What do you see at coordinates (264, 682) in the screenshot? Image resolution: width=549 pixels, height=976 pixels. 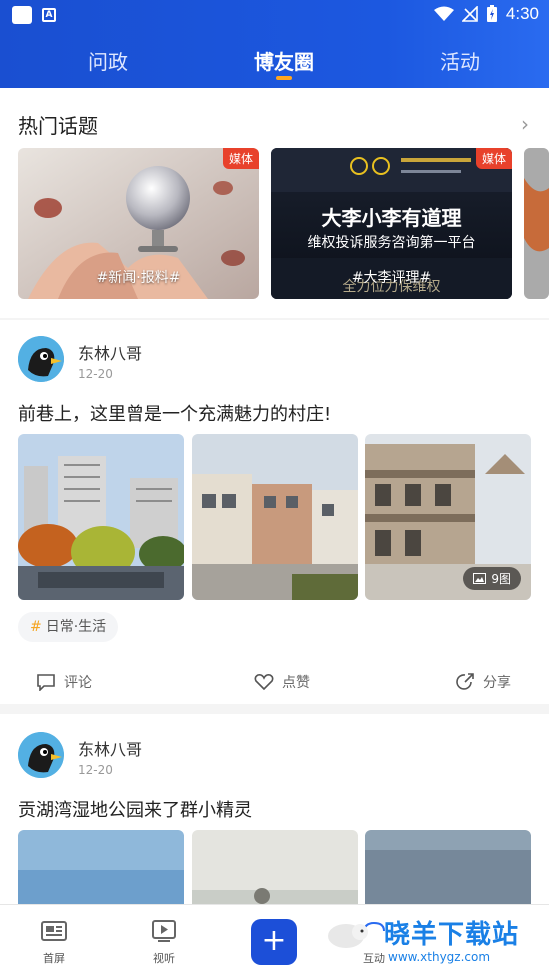 I see `heart-icon` at bounding box center [264, 682].